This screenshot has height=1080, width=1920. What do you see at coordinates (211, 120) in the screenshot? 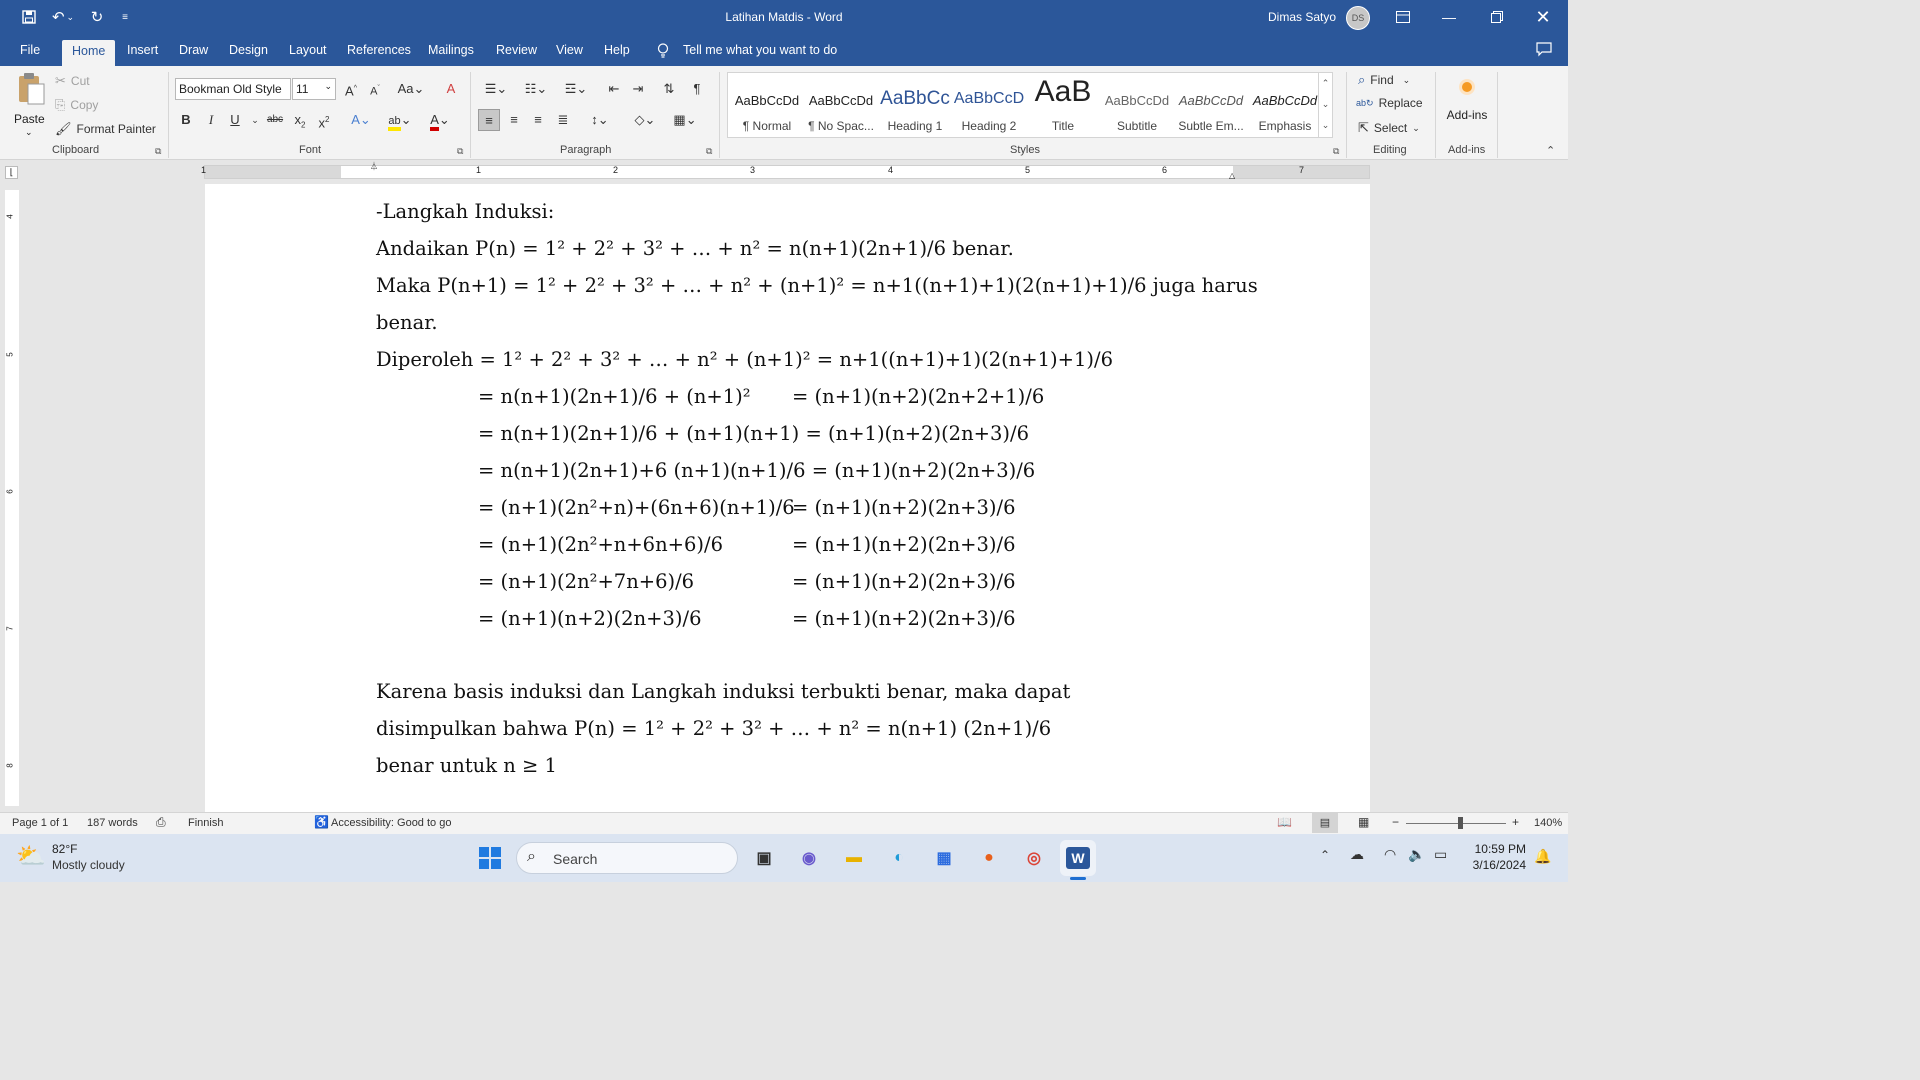
I see `italic-icon: I` at bounding box center [211, 120].